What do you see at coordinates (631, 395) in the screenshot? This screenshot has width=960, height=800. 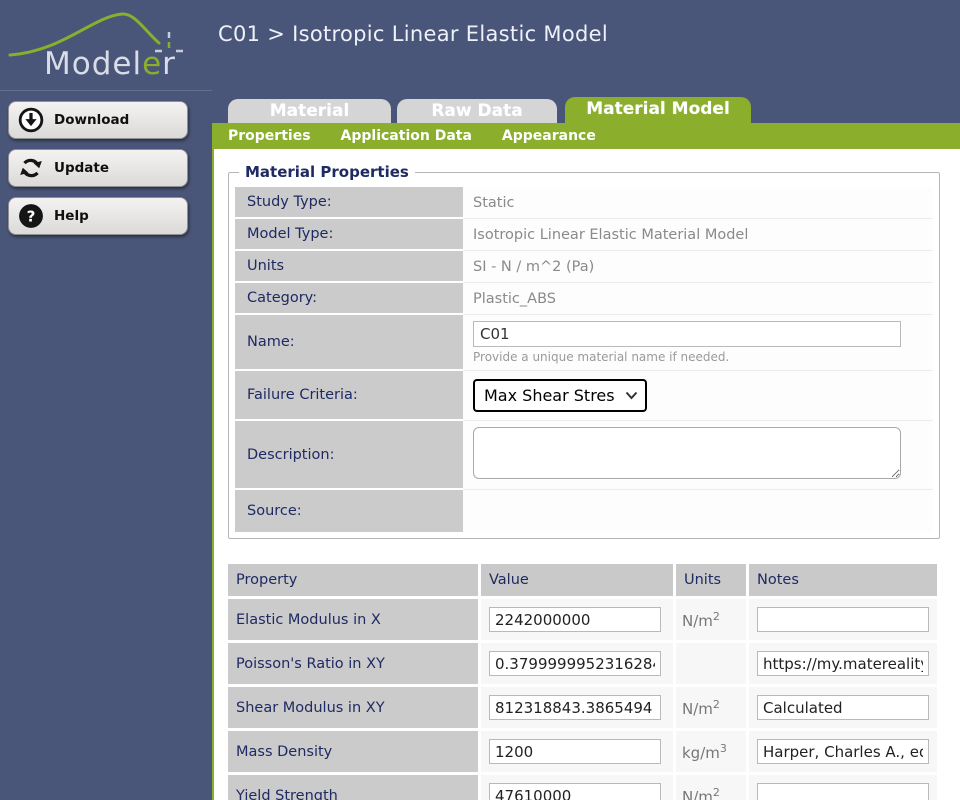 I see `chevron-down-icon` at bounding box center [631, 395].